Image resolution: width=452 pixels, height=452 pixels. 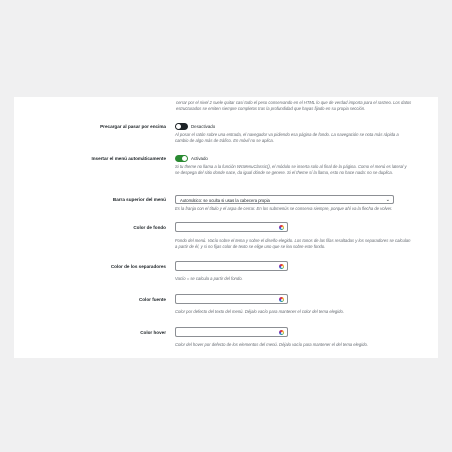 What do you see at coordinates (231, 332) in the screenshot?
I see `hover-color-input` at bounding box center [231, 332].